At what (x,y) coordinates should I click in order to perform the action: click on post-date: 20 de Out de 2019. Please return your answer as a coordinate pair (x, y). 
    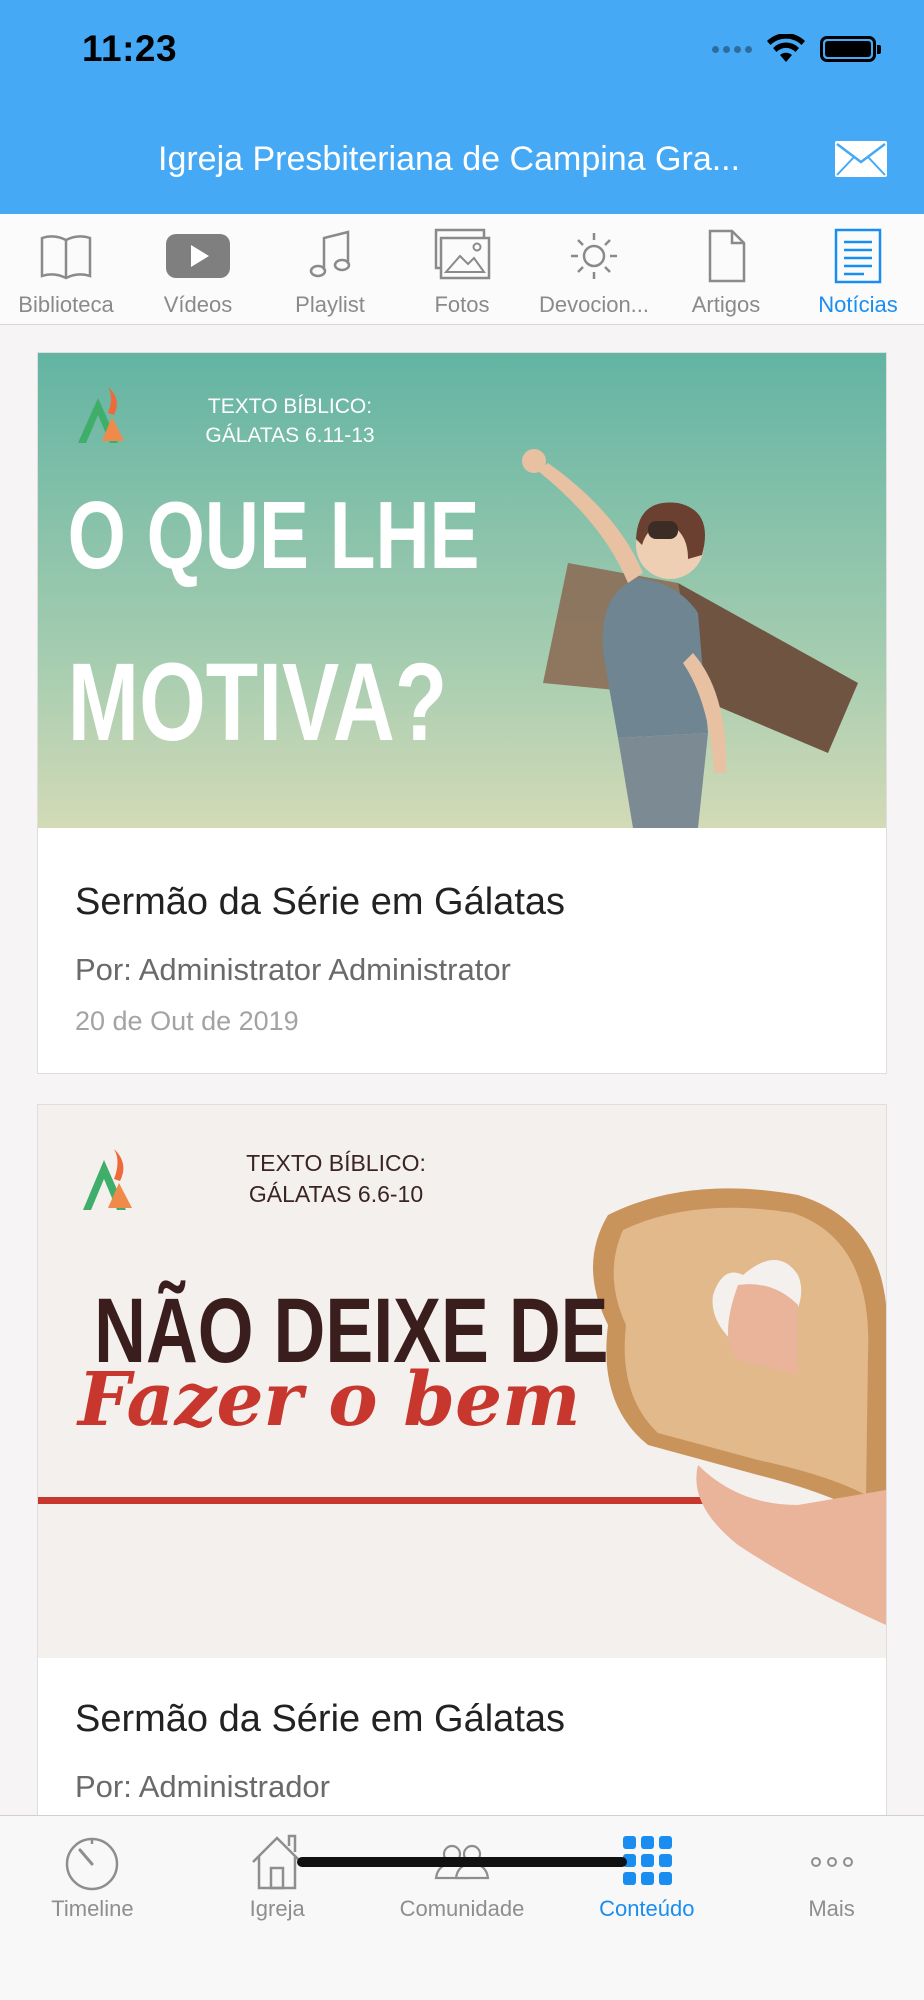
    Looking at the image, I should click on (187, 1021).